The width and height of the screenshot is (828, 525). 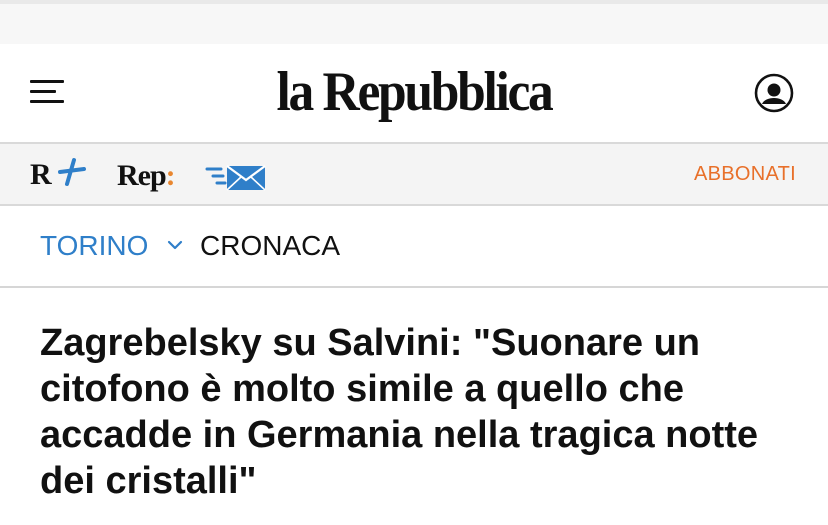 What do you see at coordinates (175, 245) in the screenshot?
I see `chevron-down-icon` at bounding box center [175, 245].